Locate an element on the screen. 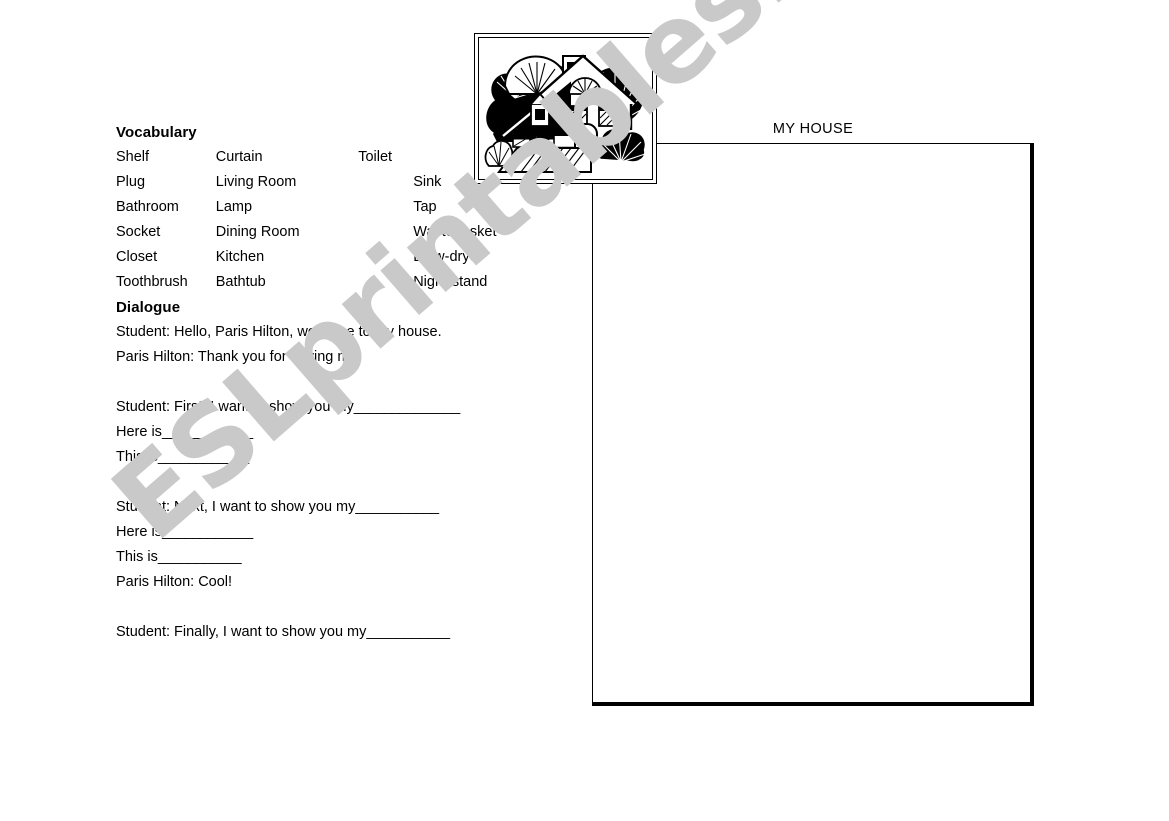 This screenshot has width=1169, height=821. vocabulary-word: Living Room is located at coordinates (256, 182).